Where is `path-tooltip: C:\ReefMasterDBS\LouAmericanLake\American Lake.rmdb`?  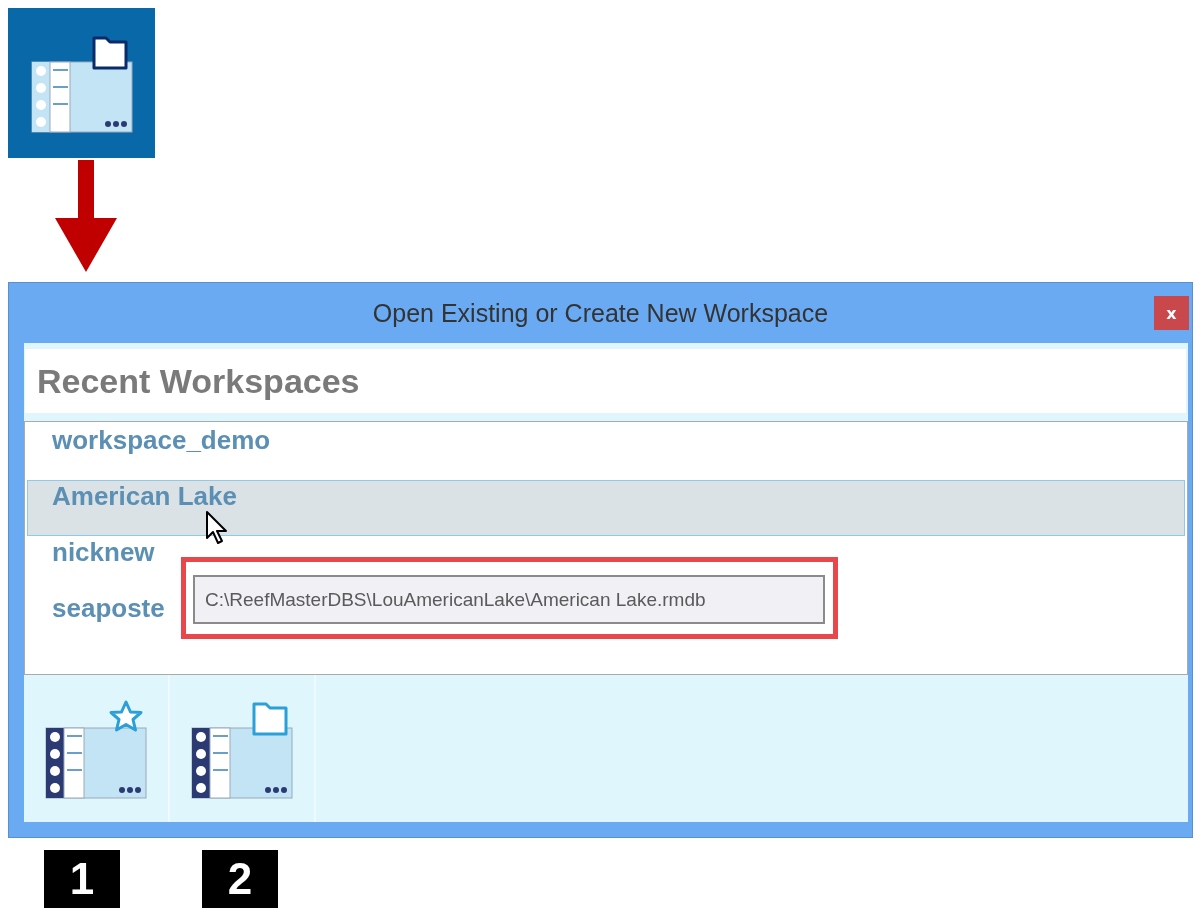 path-tooltip: C:\ReefMasterDBS\LouAmericanLake\American Lake.rmdb is located at coordinates (509, 599).